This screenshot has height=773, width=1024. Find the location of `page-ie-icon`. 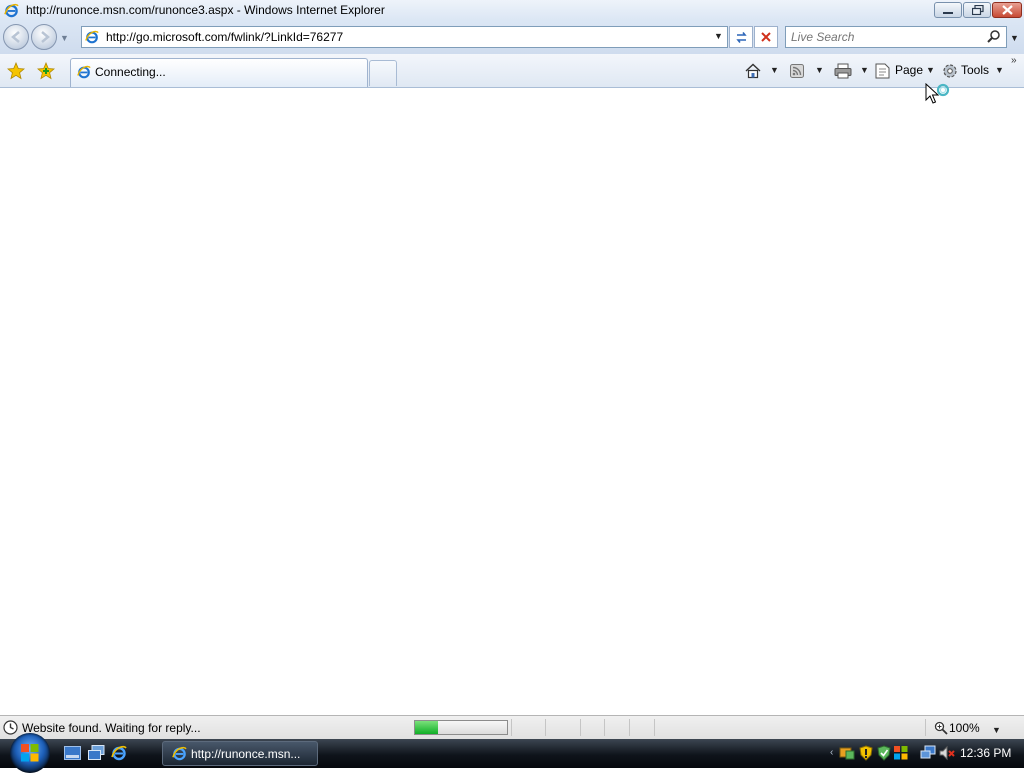

page-ie-icon is located at coordinates (92, 37).